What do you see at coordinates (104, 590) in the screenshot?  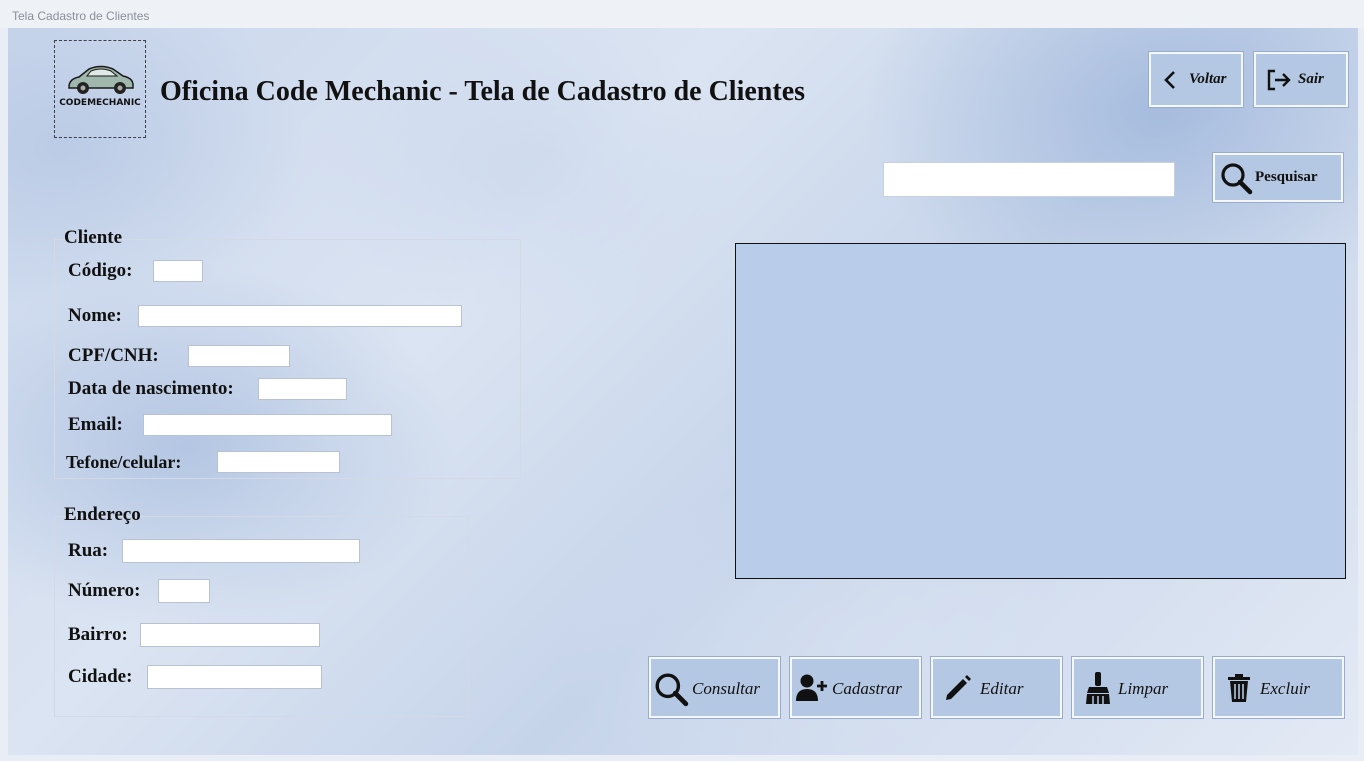 I see `numero-label: Número:` at bounding box center [104, 590].